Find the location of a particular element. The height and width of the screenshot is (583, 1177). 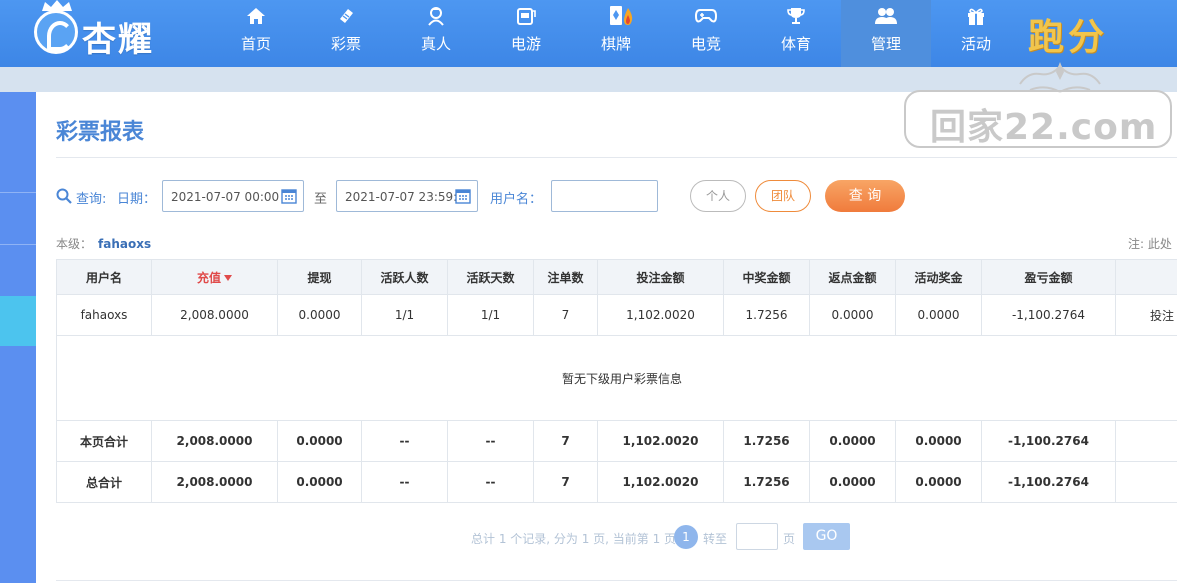

nav-item-cards: 棋牌 is located at coordinates (616, 33).